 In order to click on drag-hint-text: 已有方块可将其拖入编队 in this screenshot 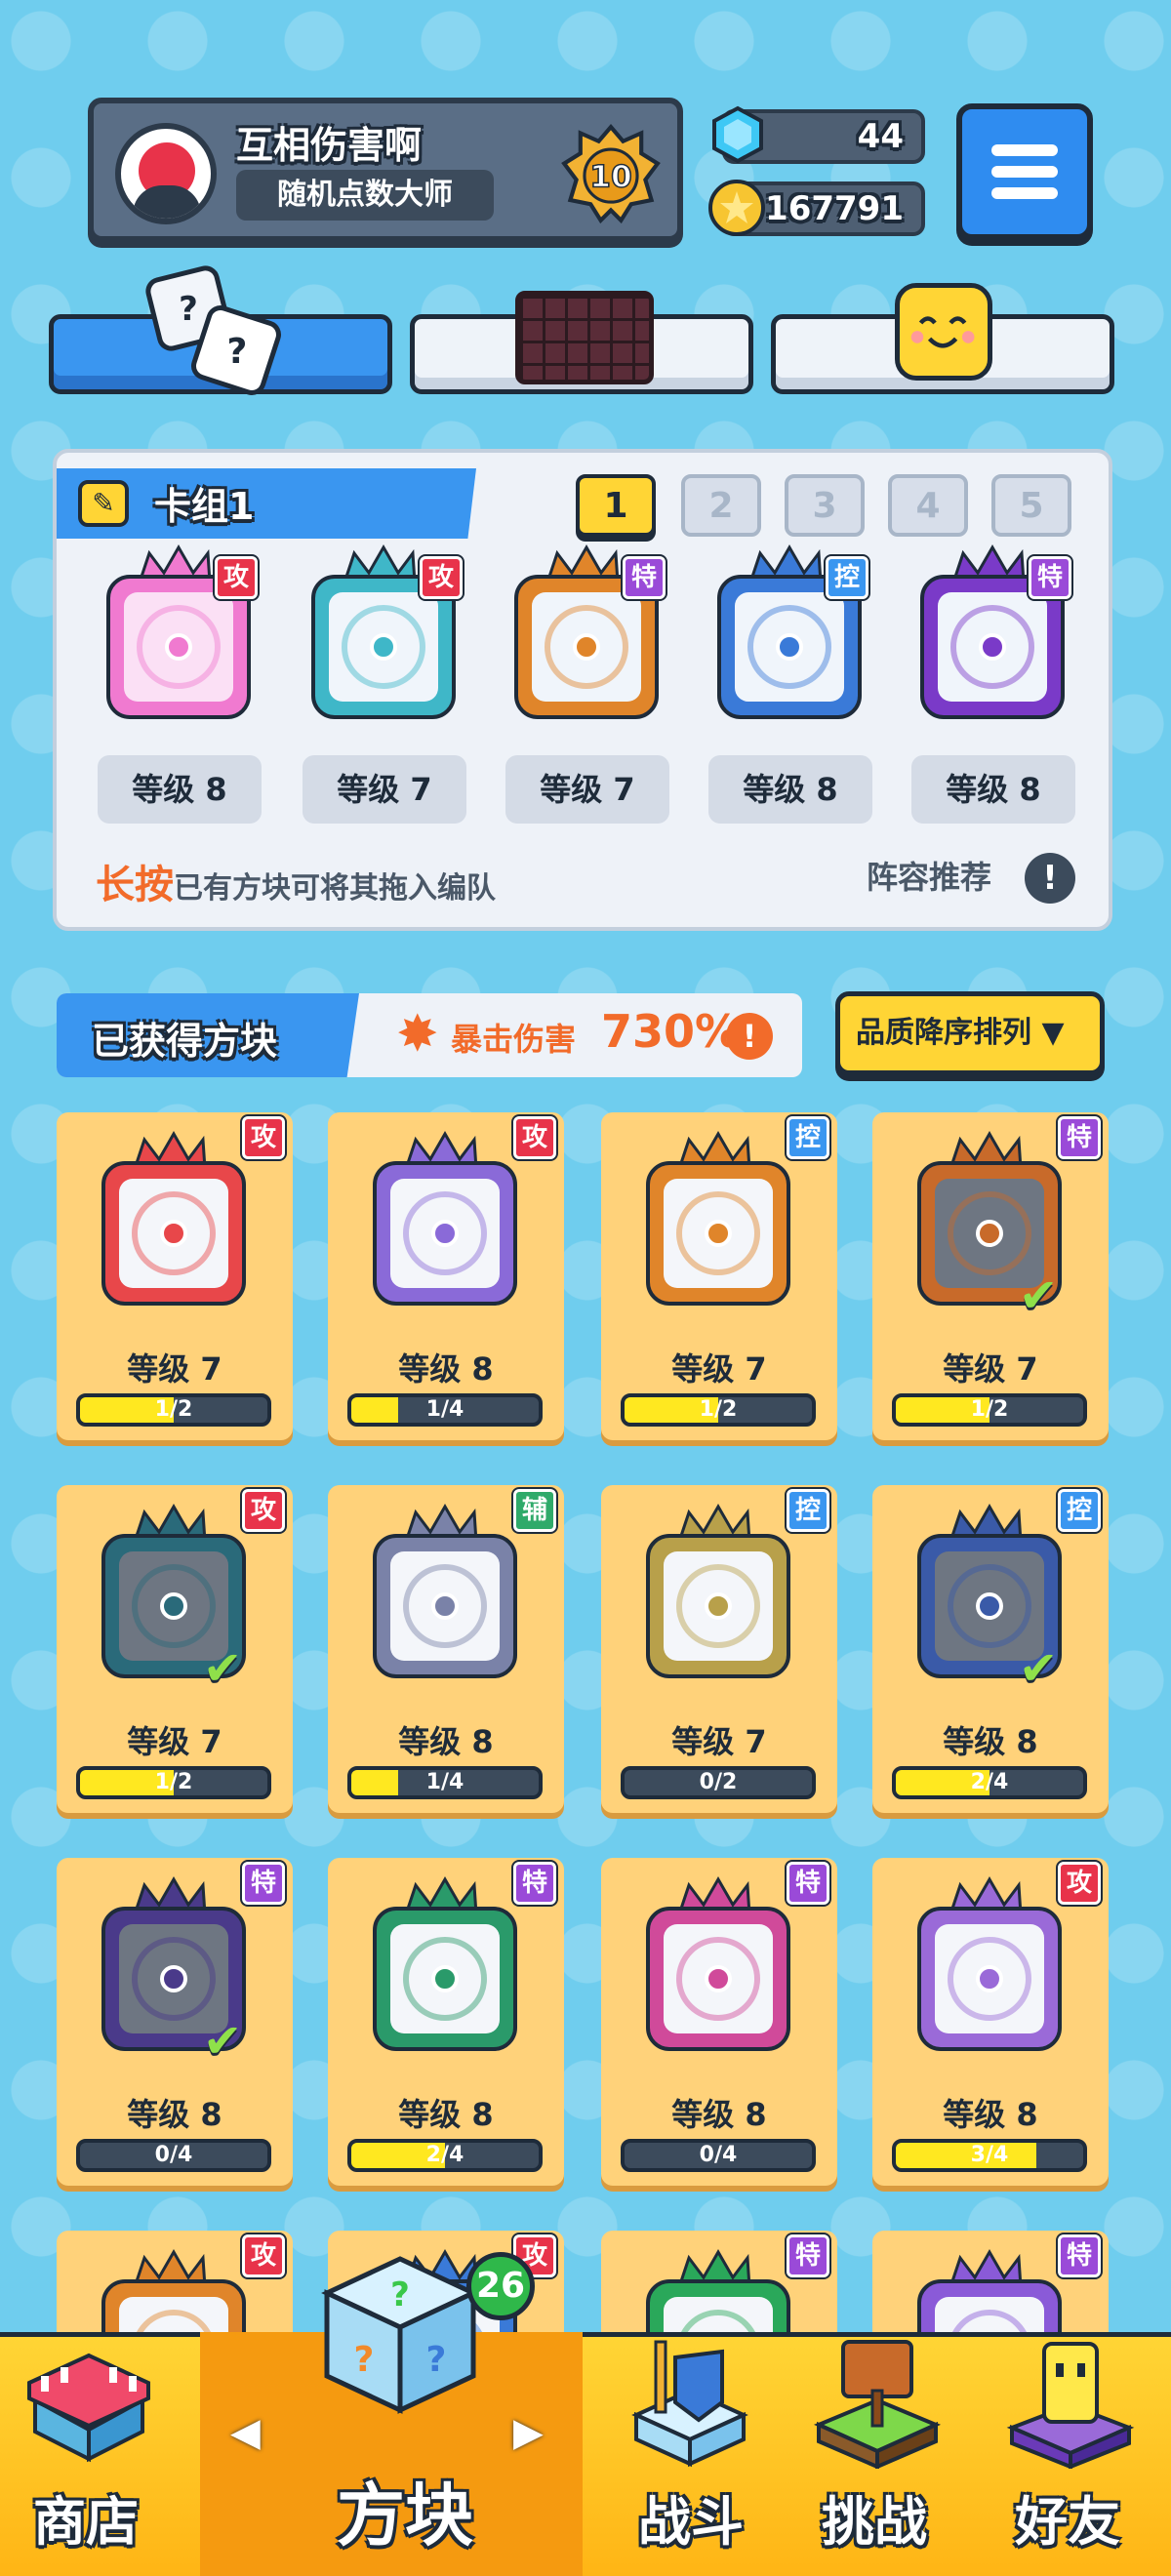, I will do `click(335, 888)`.